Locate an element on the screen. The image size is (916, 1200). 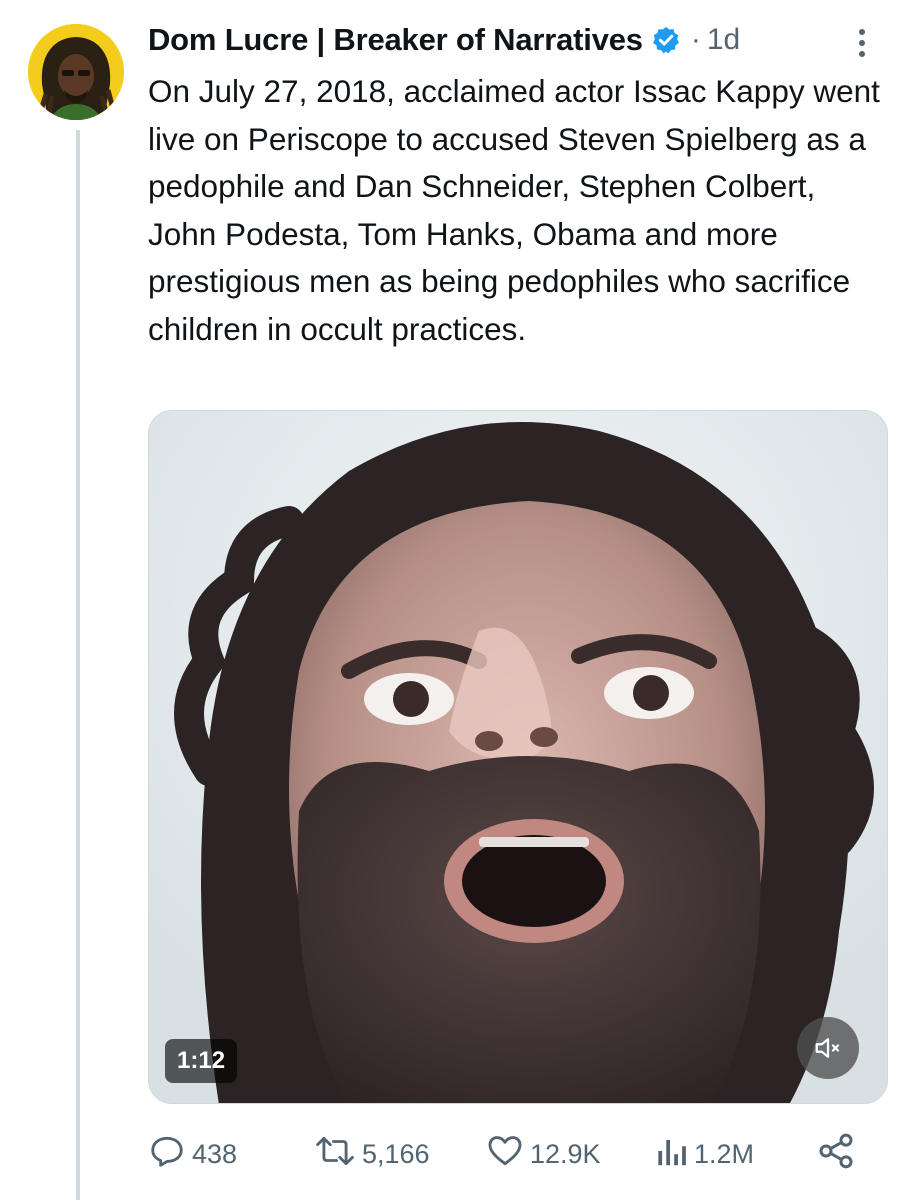
speaker-muted-icon is located at coordinates (828, 1048).